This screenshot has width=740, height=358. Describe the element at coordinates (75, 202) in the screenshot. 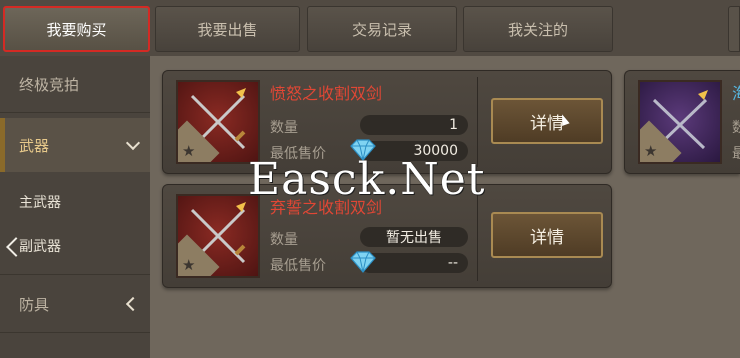

I see `sidebar-item-main-weapon: 主武器` at that location.